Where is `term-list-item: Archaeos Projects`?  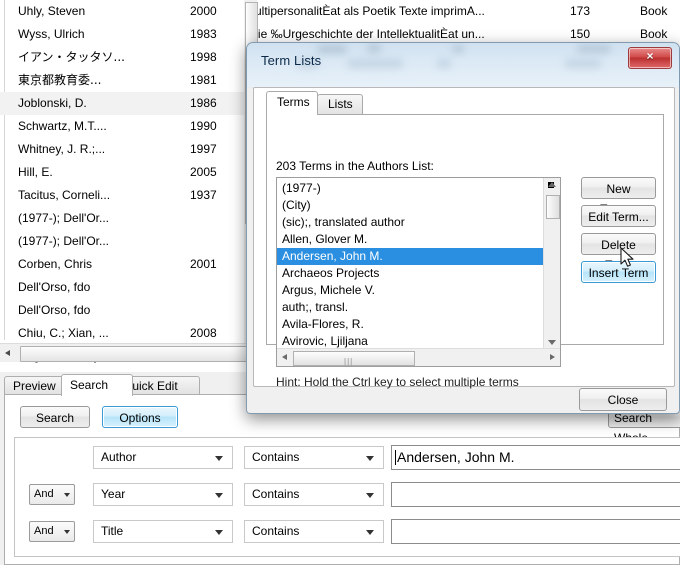
term-list-item: Archaeos Projects is located at coordinates (418, 273).